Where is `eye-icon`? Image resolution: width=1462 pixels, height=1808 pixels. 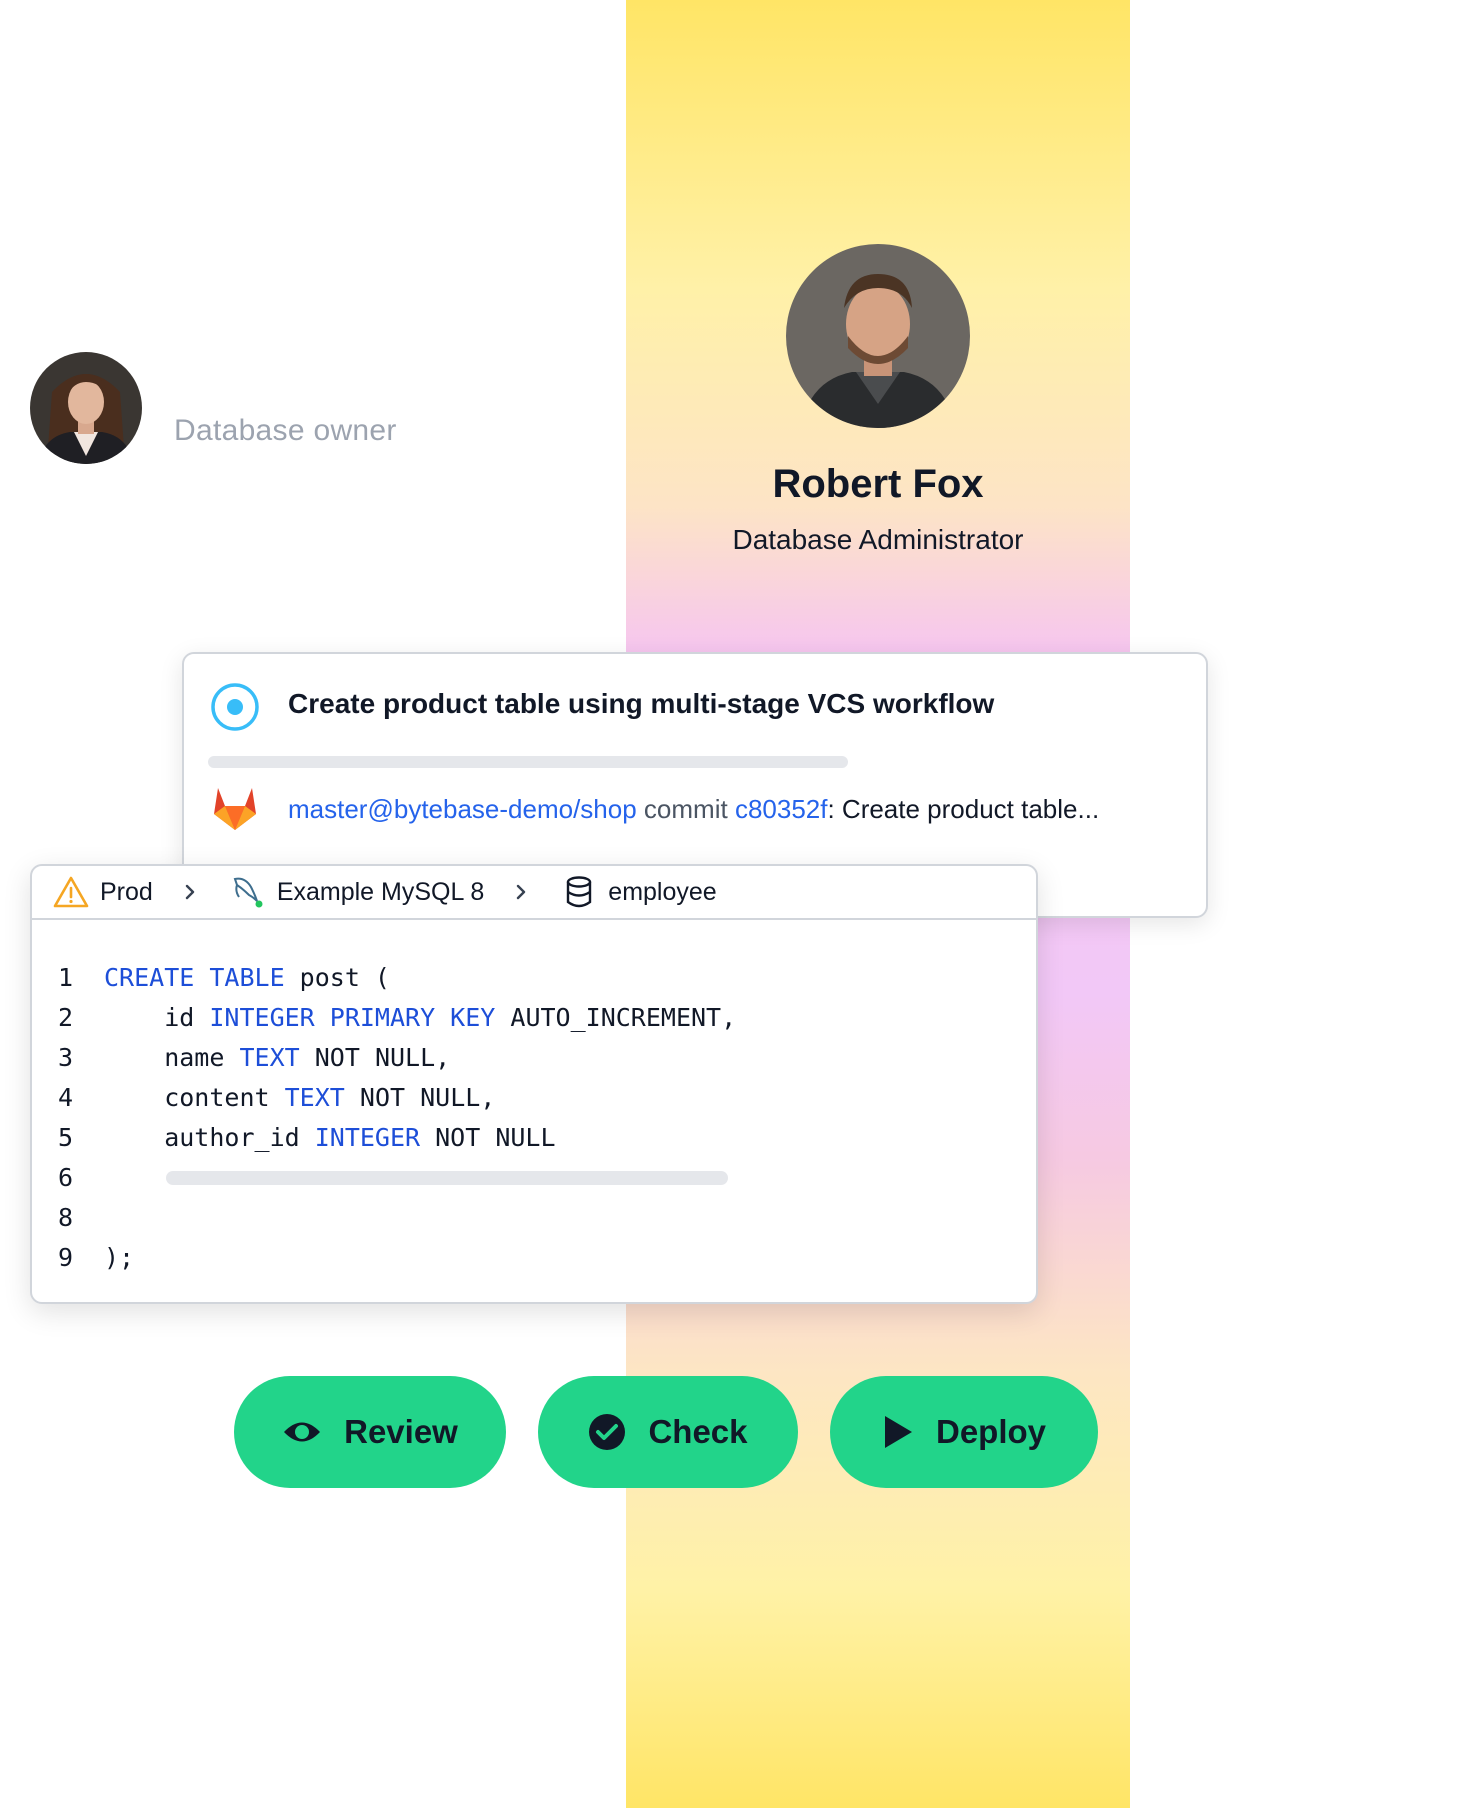 eye-icon is located at coordinates (302, 1432).